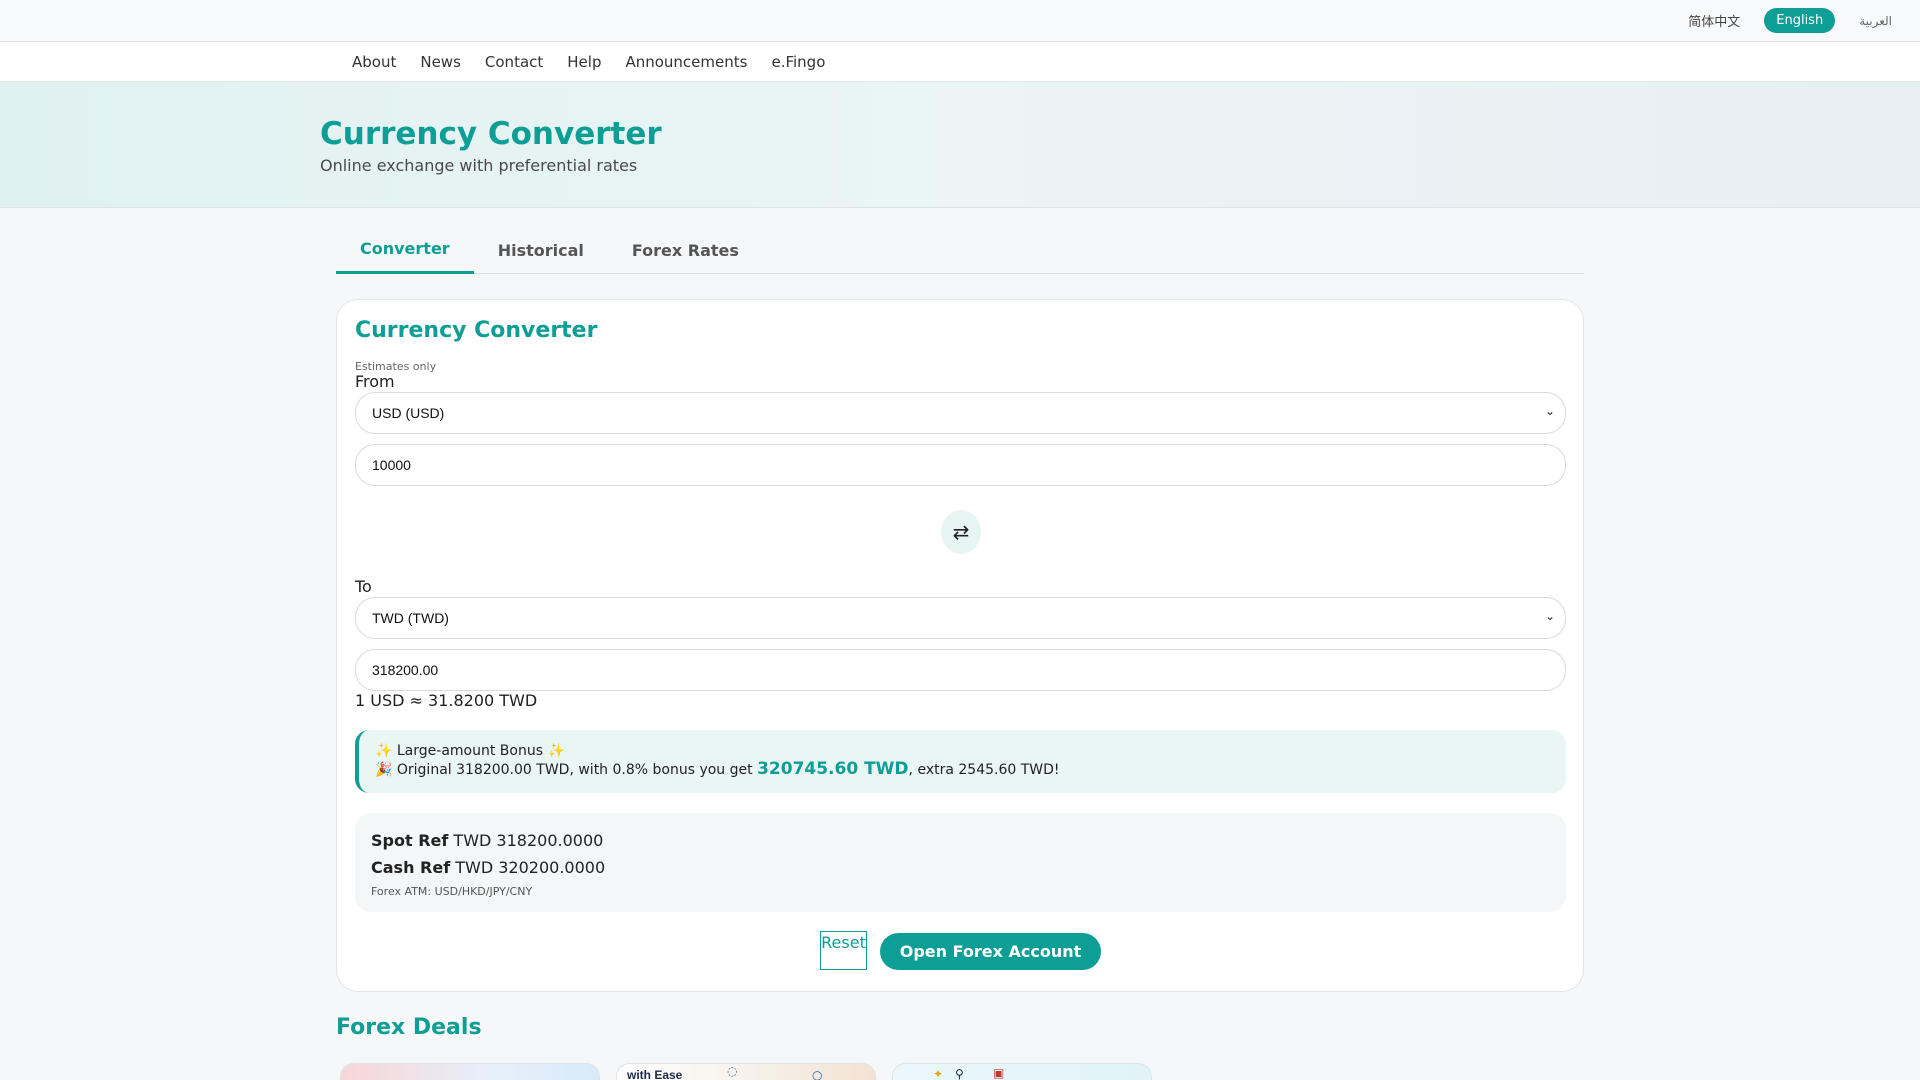  Describe the element at coordinates (405, 250) in the screenshot. I see `tab-converter: Converter` at that location.